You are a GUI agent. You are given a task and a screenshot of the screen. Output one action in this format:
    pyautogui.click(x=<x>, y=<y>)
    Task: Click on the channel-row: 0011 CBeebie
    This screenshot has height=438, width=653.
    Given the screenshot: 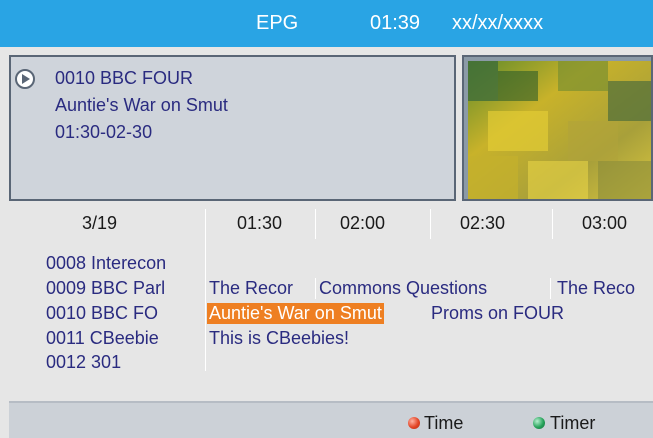 What is the action you would take?
    pyautogui.click(x=102, y=338)
    